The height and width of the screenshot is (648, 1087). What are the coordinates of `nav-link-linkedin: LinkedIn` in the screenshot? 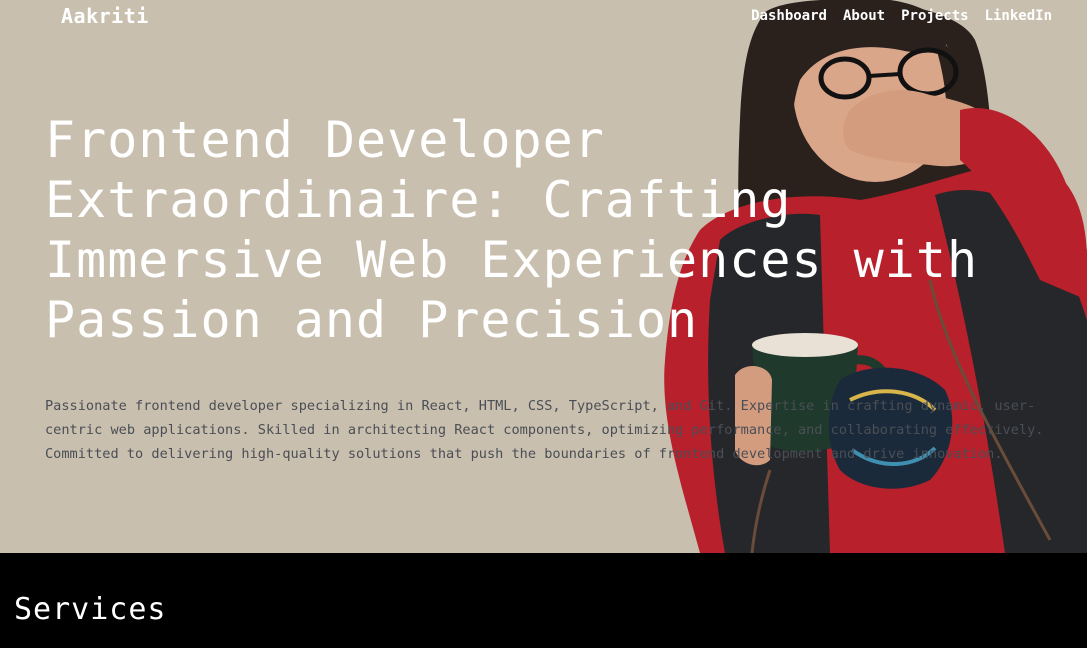 It's located at (1018, 16).